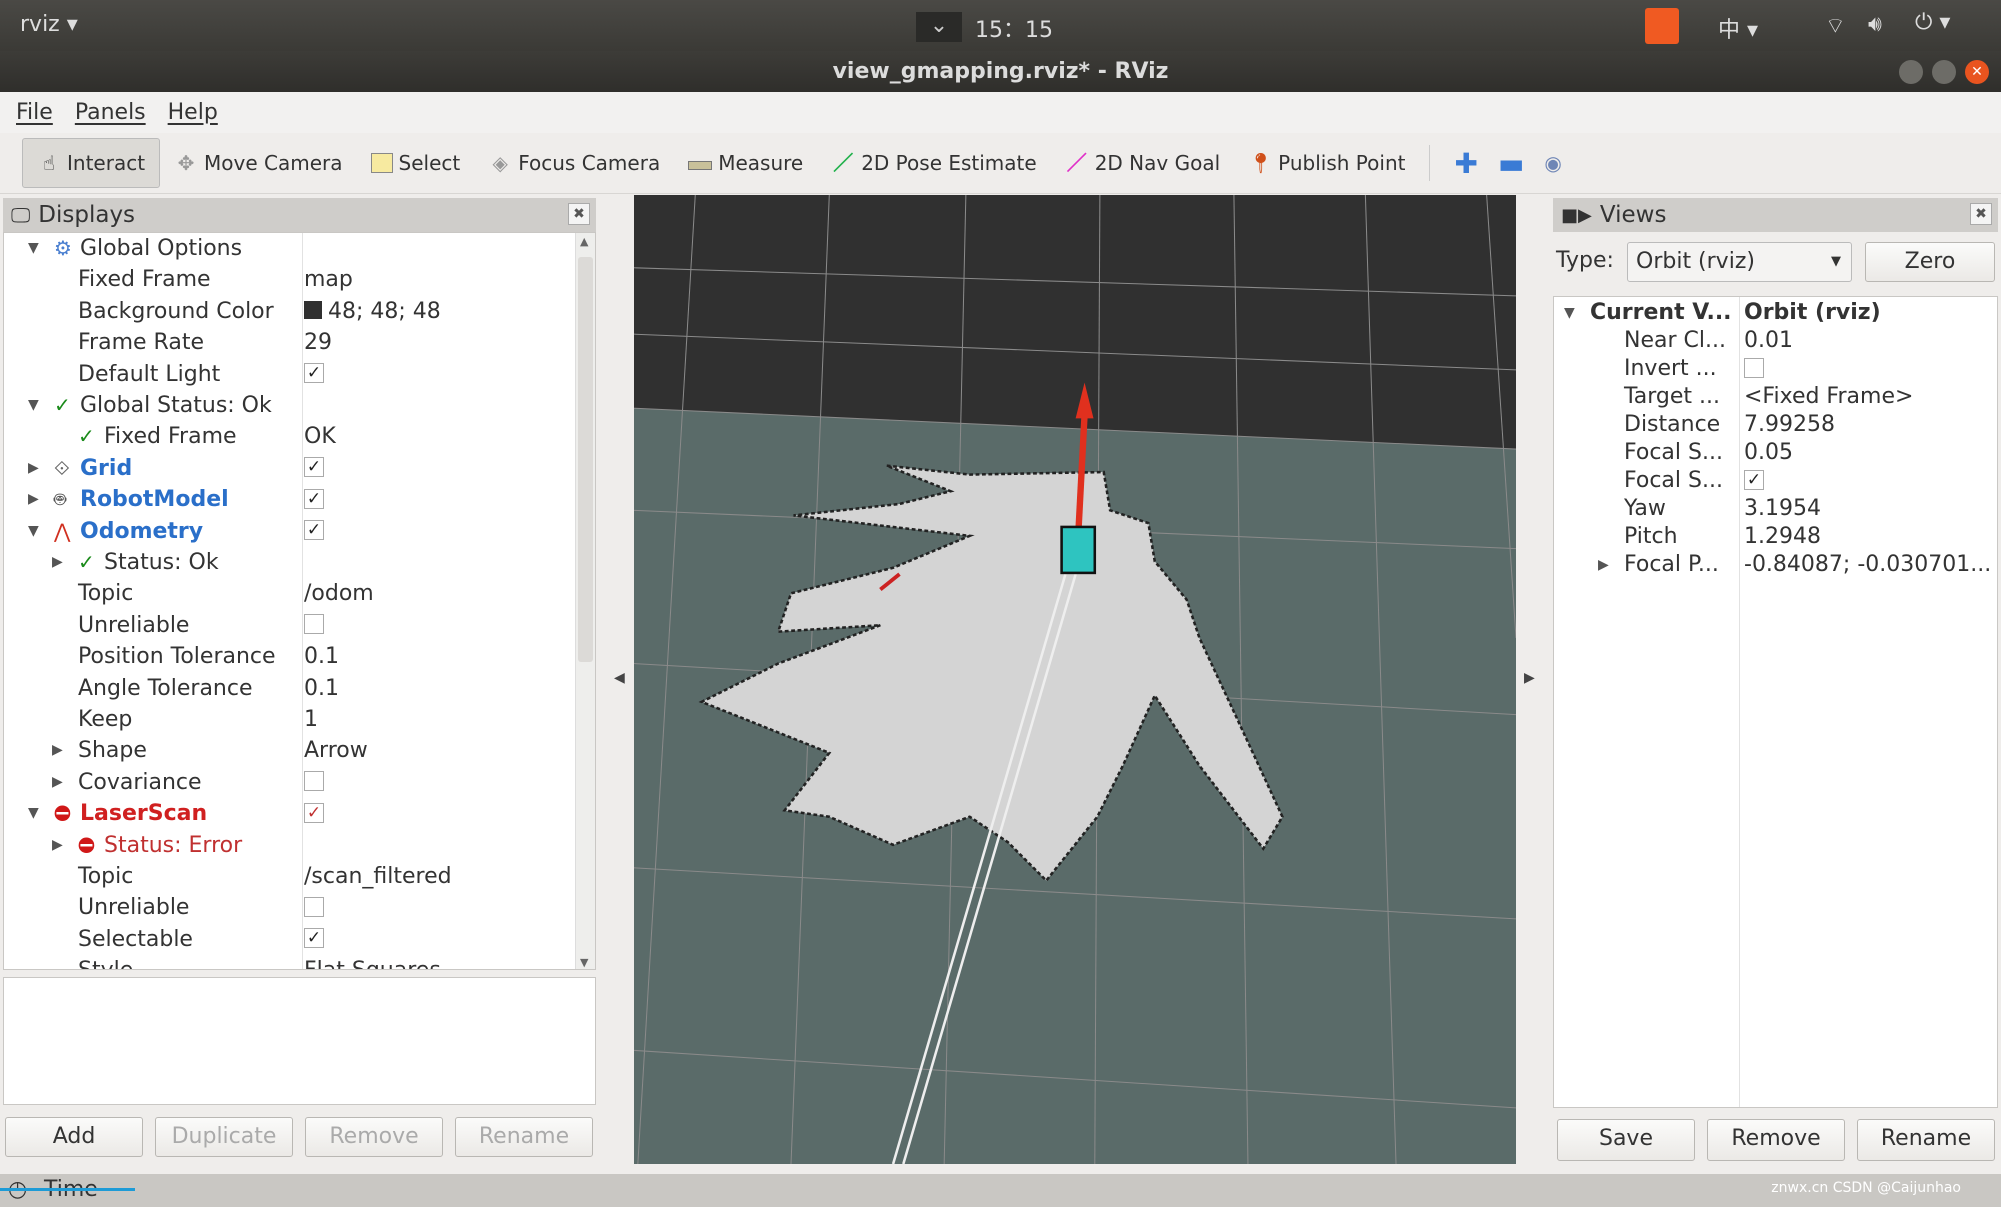  Describe the element at coordinates (619, 678) in the screenshot. I see `collapse-left-handle: ◀` at that location.